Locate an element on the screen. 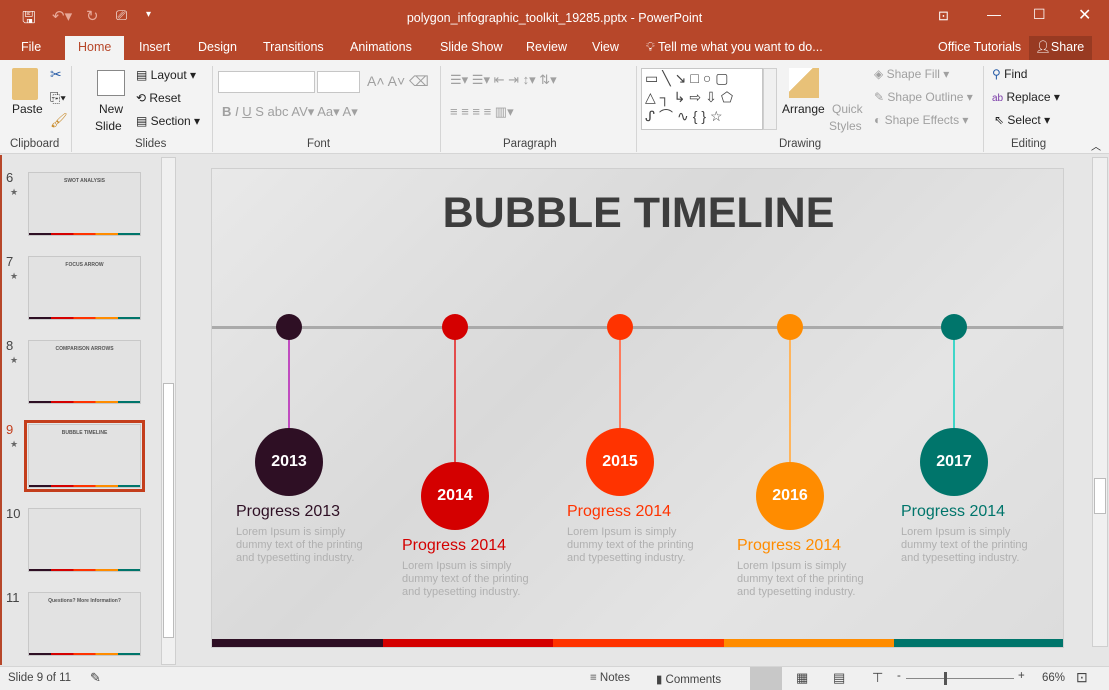 The width and height of the screenshot is (1109, 690). slide-thumbnail: FOCUS ARROW is located at coordinates (84, 288).